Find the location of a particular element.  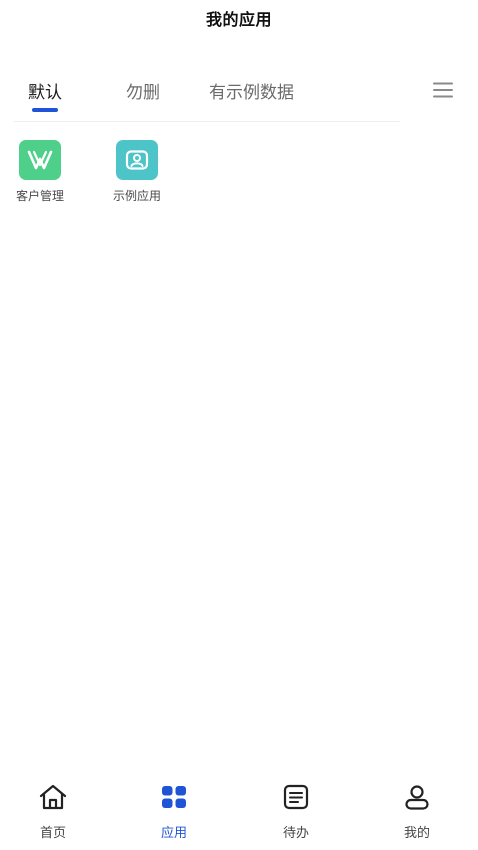

nav-label: 待办 is located at coordinates (295, 833).